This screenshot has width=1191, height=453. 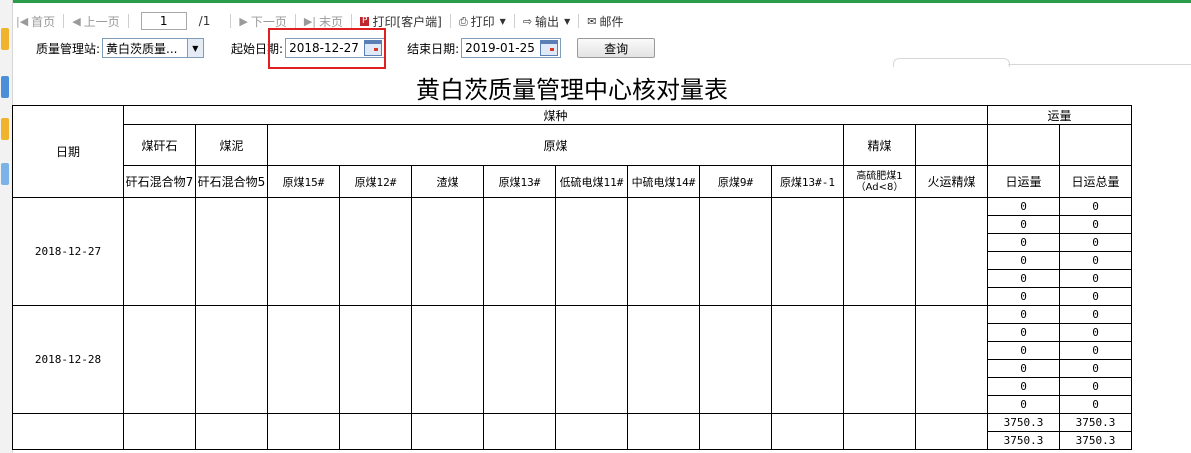 What do you see at coordinates (365, 20) in the screenshot?
I see `pdf-print-icon: P` at bounding box center [365, 20].